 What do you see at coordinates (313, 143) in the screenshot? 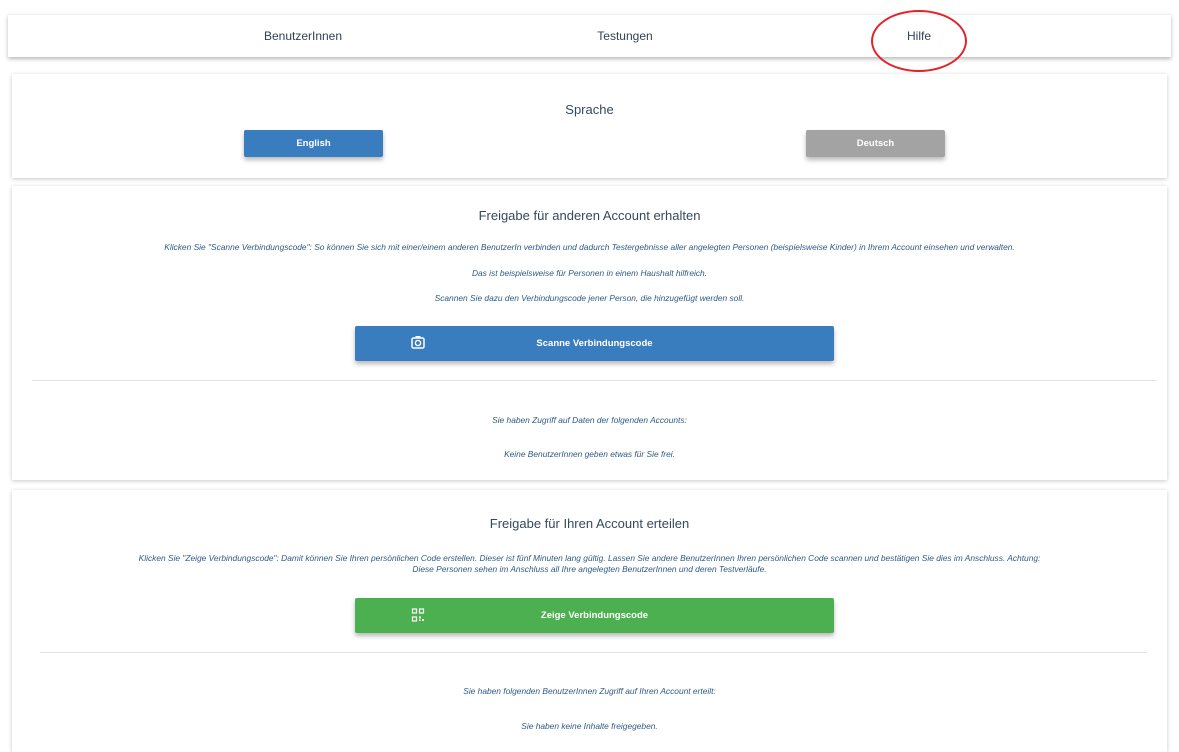
I see `english-button: English` at bounding box center [313, 143].